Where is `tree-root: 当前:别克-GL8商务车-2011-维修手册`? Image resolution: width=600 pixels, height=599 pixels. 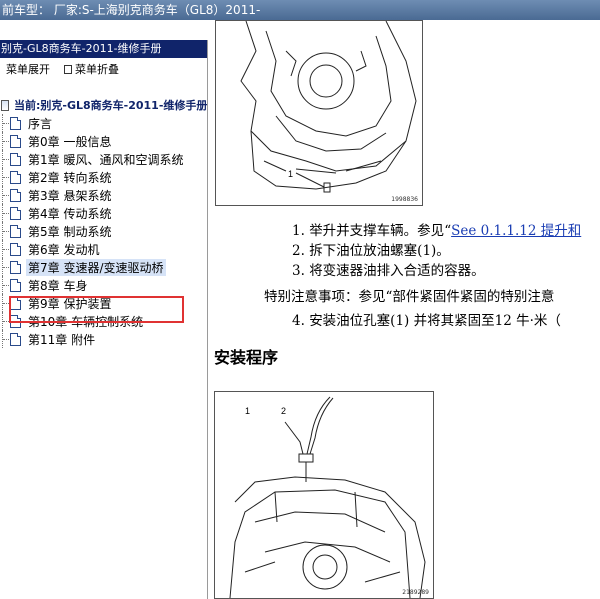 tree-root: 当前:别克-GL8商务车-2011-维修手册 is located at coordinates (104, 105).